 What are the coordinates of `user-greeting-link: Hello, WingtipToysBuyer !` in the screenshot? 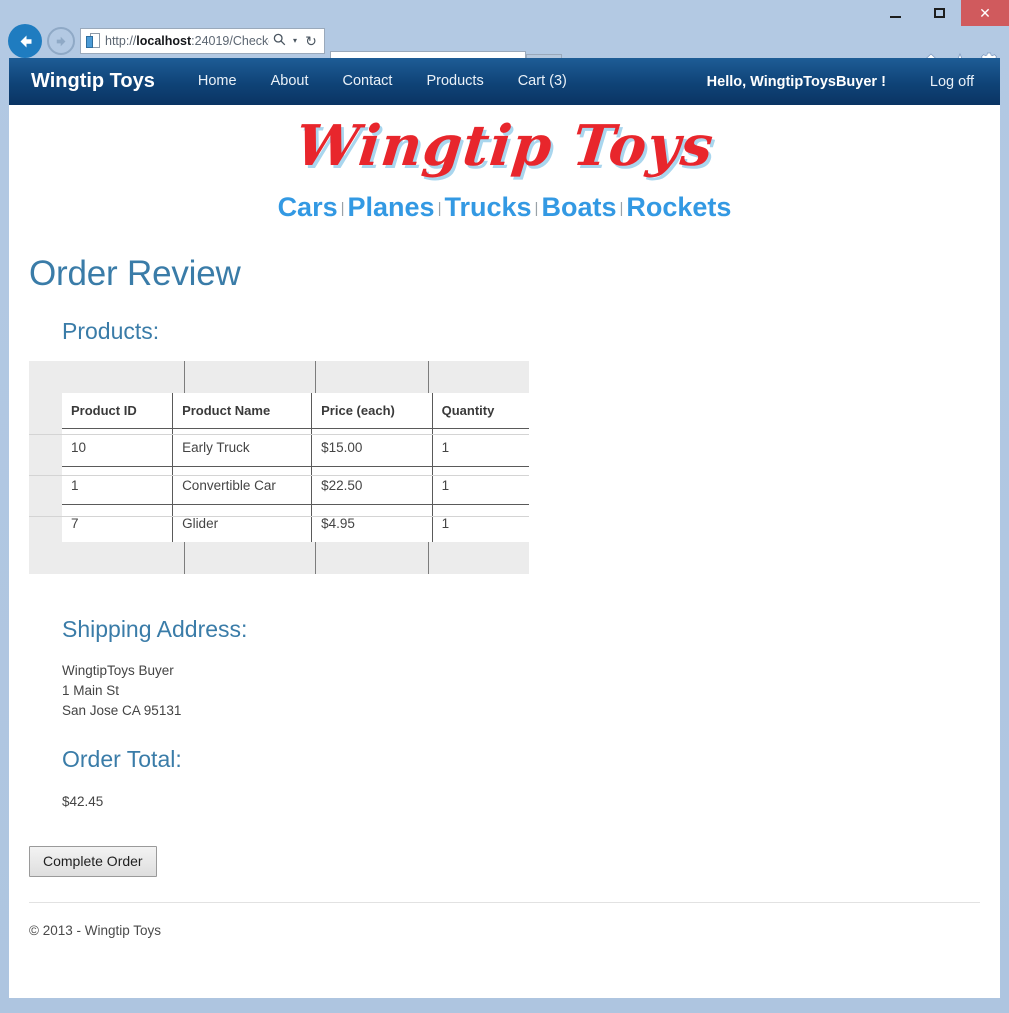 It's located at (796, 82).